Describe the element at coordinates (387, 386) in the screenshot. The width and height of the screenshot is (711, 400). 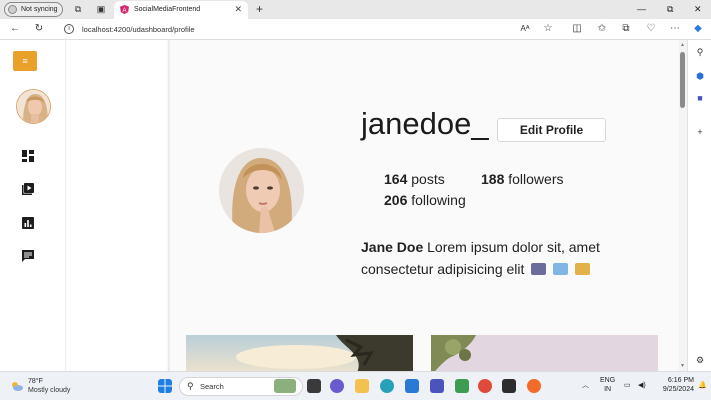
I see `edge-icon` at that location.